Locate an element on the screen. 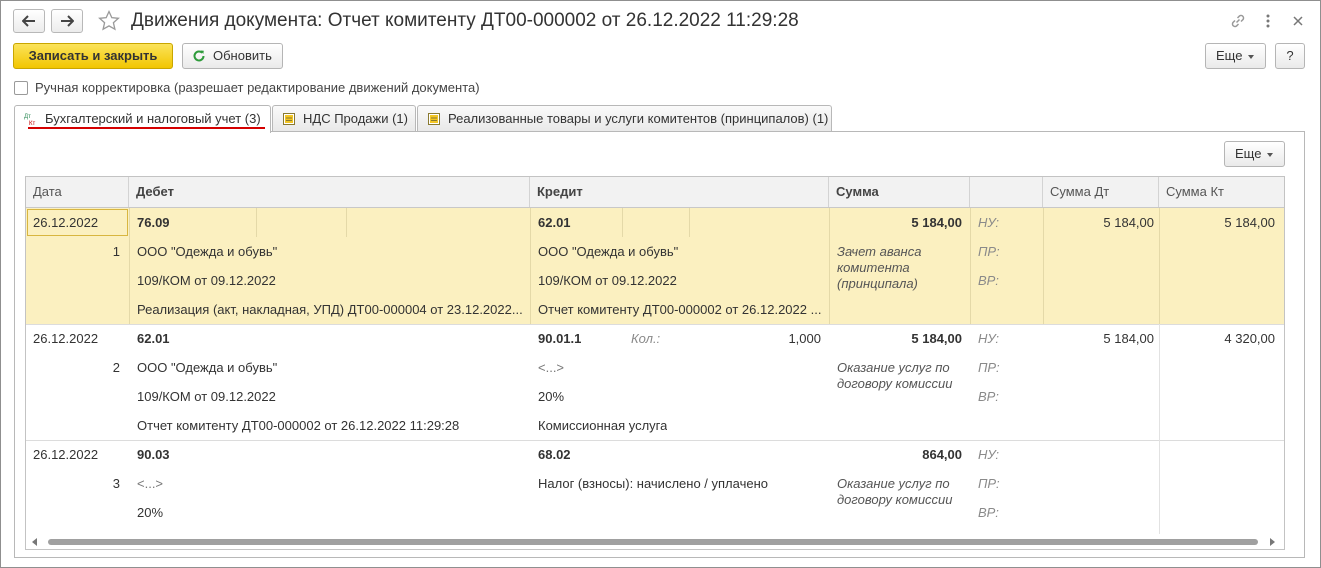 Image resolution: width=1321 pixels, height=568 pixels. scroll-right-icon is located at coordinates (1273, 542).